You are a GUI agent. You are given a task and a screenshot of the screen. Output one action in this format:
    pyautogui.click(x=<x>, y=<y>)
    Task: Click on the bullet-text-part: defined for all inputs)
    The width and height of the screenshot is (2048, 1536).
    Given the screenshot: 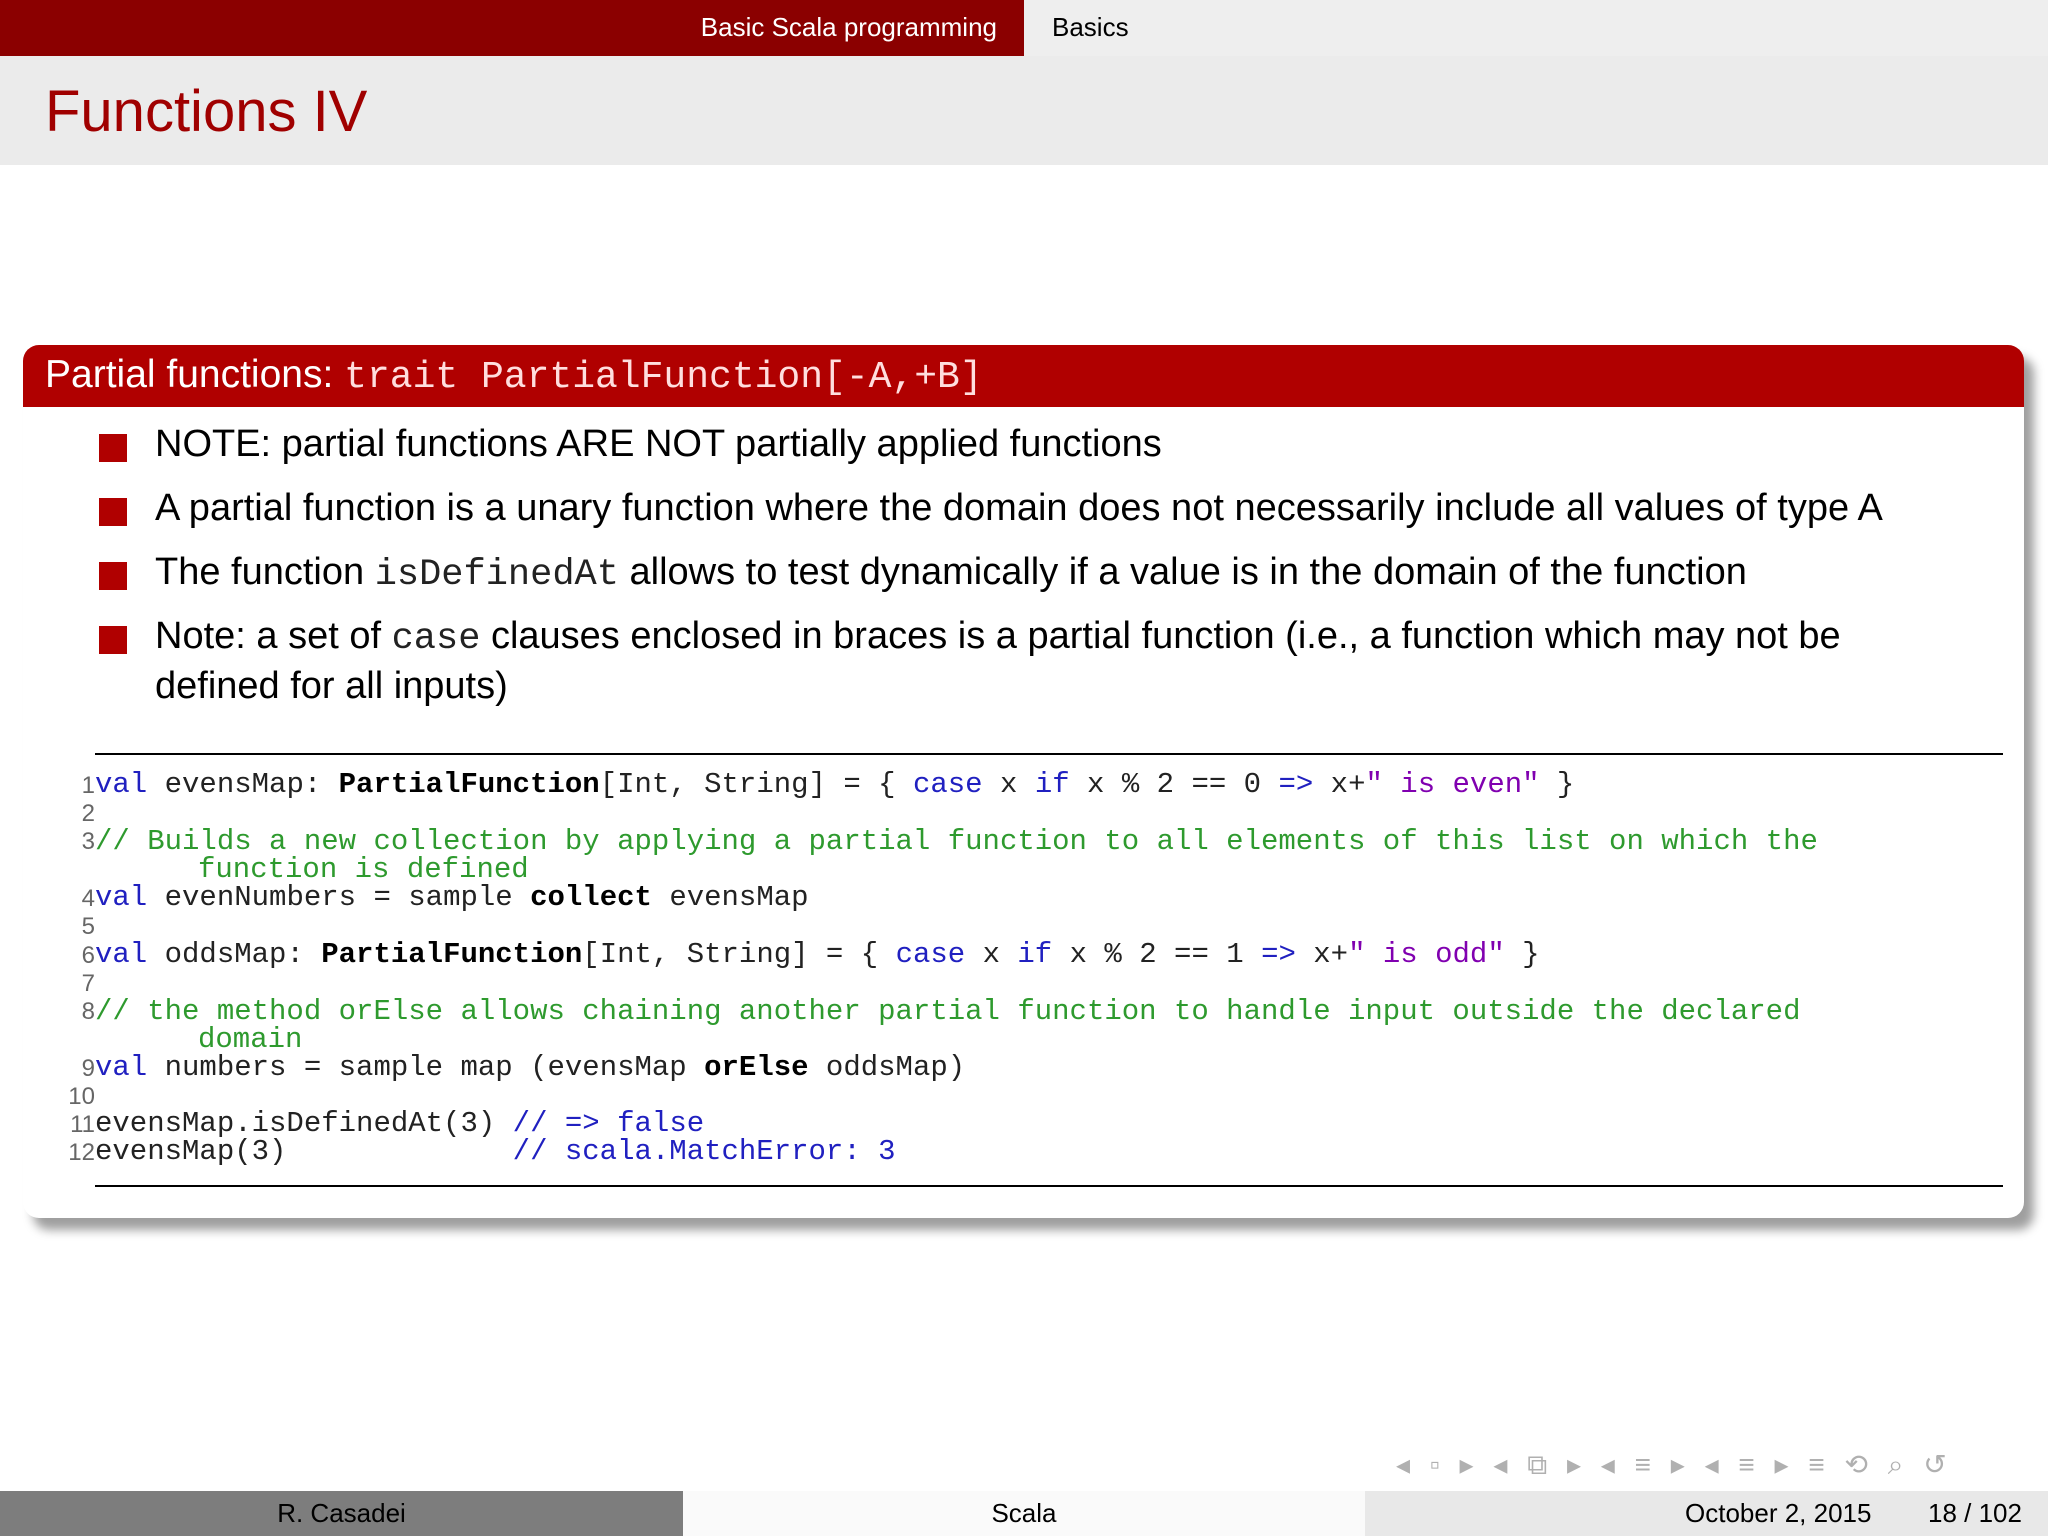 What is the action you would take?
    pyautogui.click(x=331, y=686)
    